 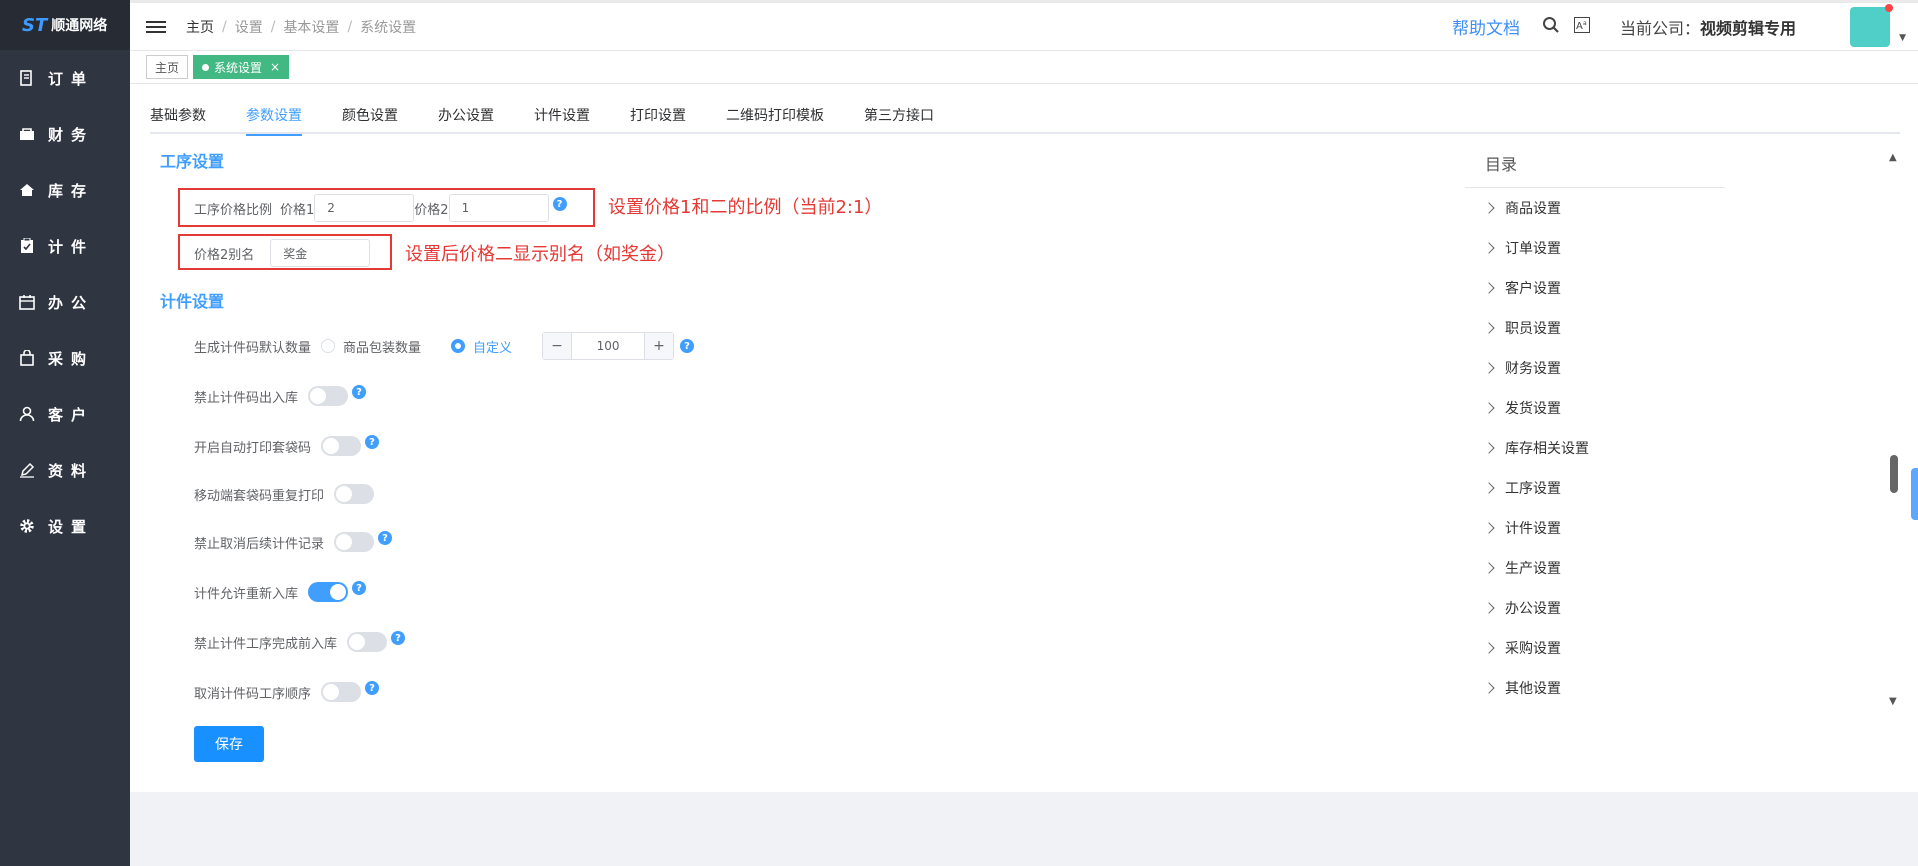 What do you see at coordinates (287, 691) in the screenshot?
I see `switch-row: 取消计件码工序顺序 ?` at bounding box center [287, 691].